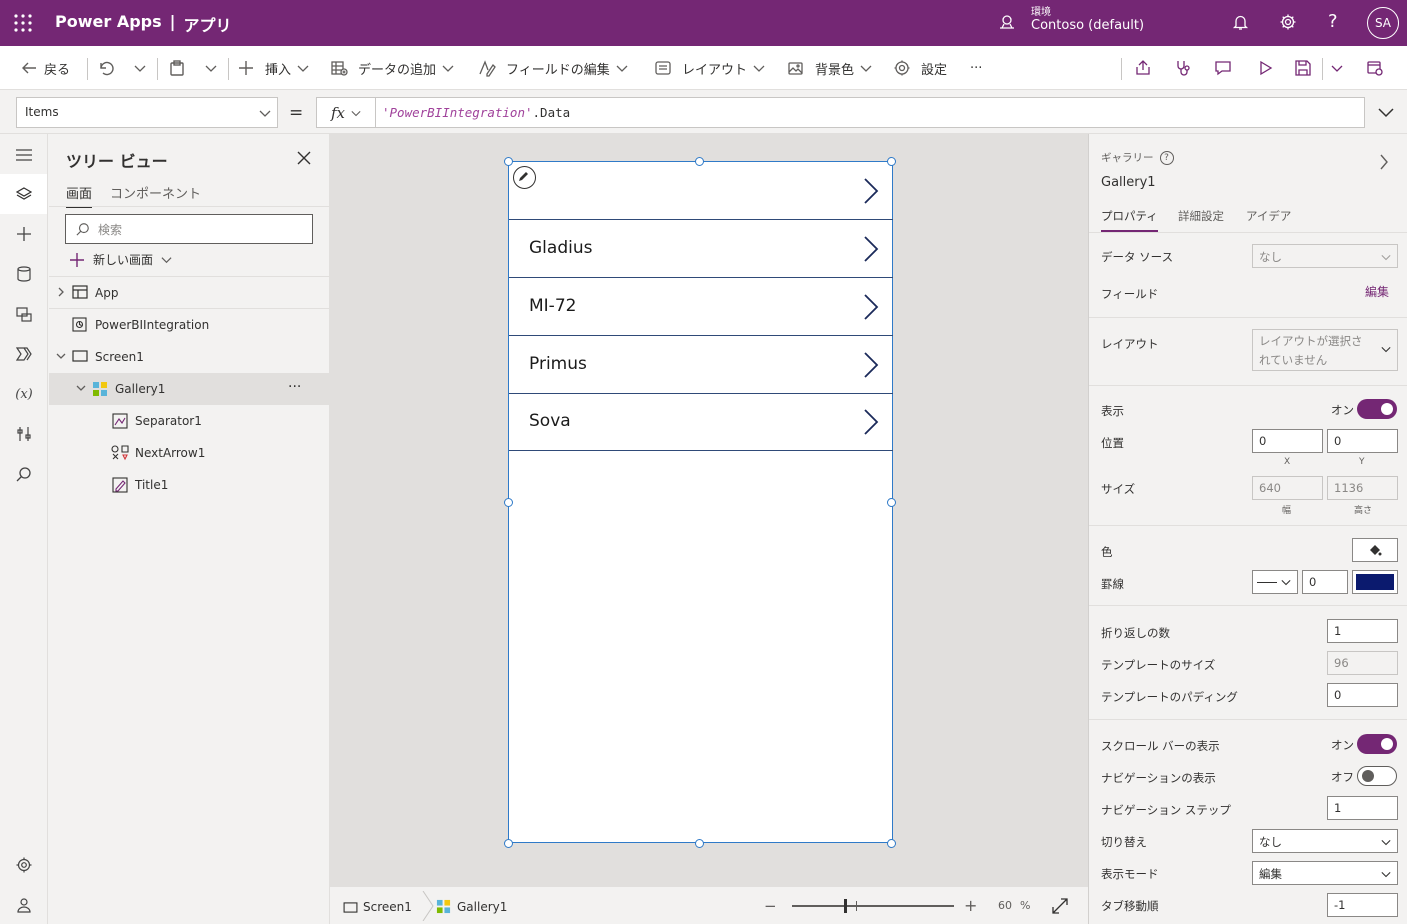  I want to click on app-launcher-icon, so click(23, 23).